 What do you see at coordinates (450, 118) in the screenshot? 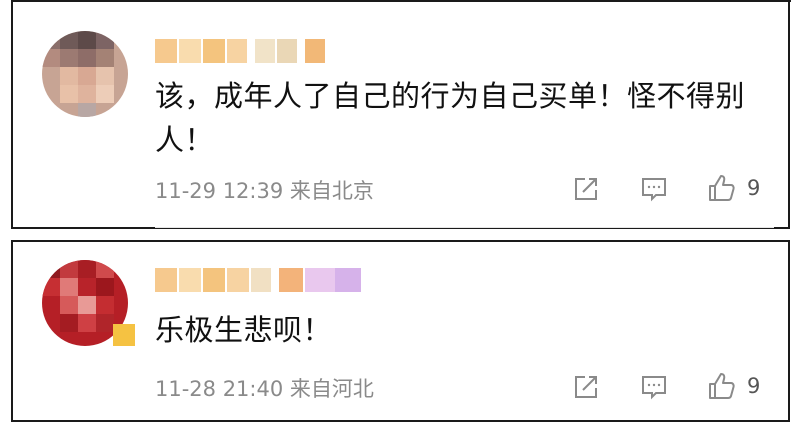
I see `comment-text: 该，成年人了自己的行为自己买单！怪不得别人！` at bounding box center [450, 118].